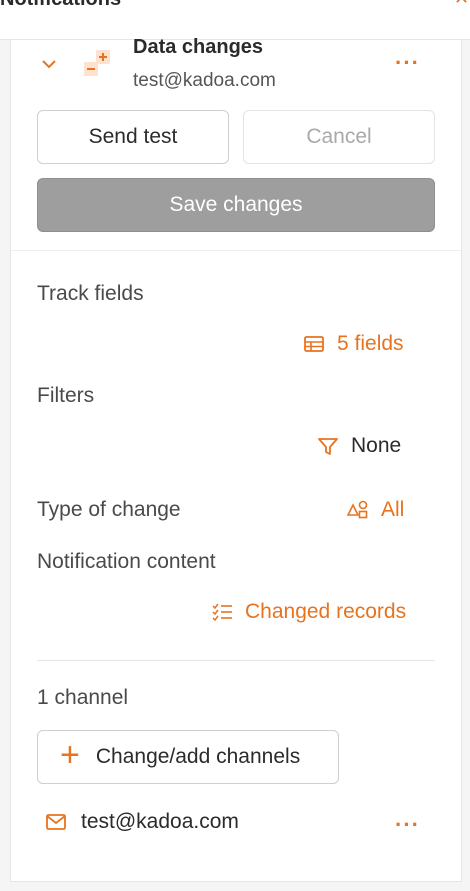 This screenshot has height=891, width=470. What do you see at coordinates (339, 137) in the screenshot?
I see `cancel-button: Cancel` at bounding box center [339, 137].